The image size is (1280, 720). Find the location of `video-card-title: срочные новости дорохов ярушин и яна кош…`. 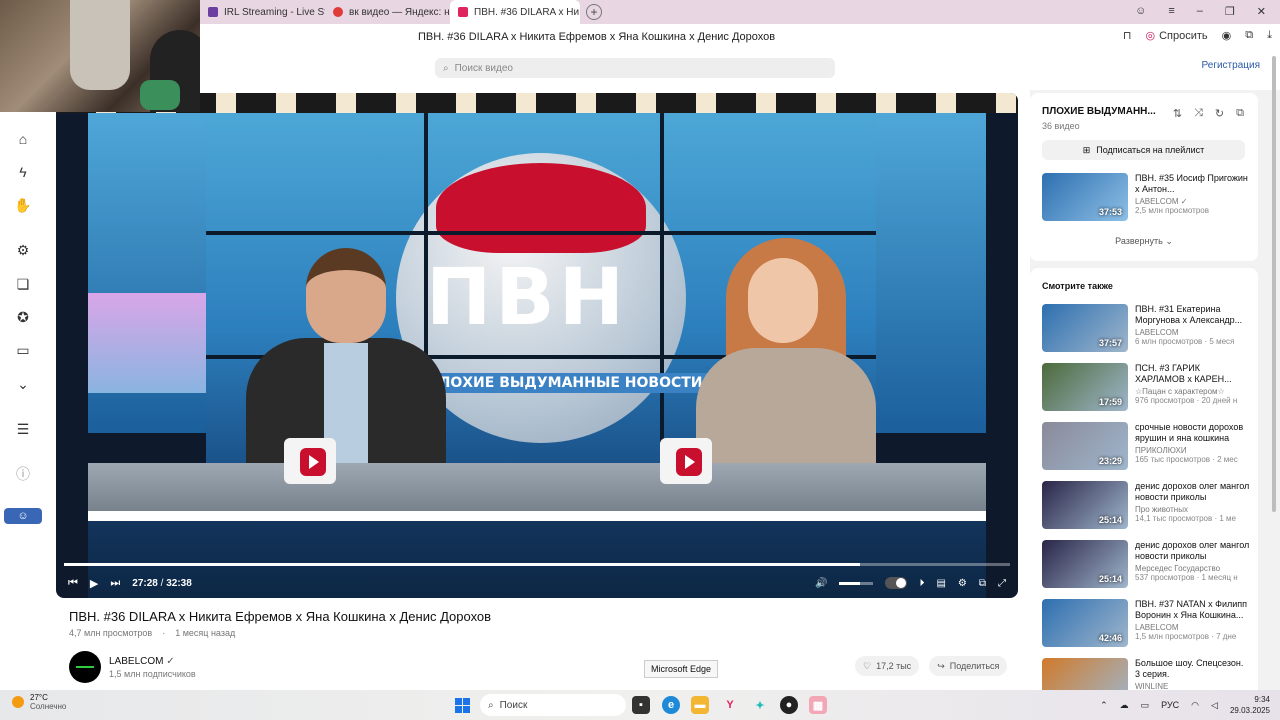

video-card-title: срочные новости дорохов ярушин и яна кош… is located at coordinates (1192, 433).